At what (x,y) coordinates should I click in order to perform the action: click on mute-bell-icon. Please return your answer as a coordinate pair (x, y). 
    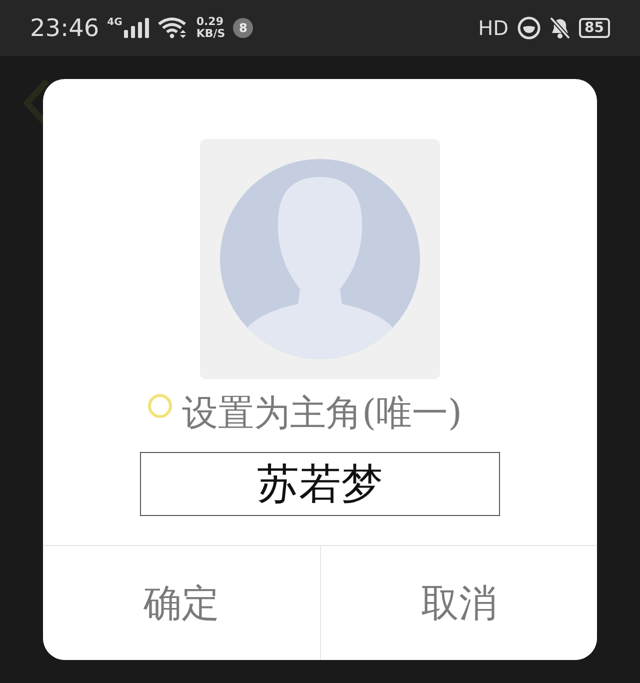
    Looking at the image, I should click on (559, 28).